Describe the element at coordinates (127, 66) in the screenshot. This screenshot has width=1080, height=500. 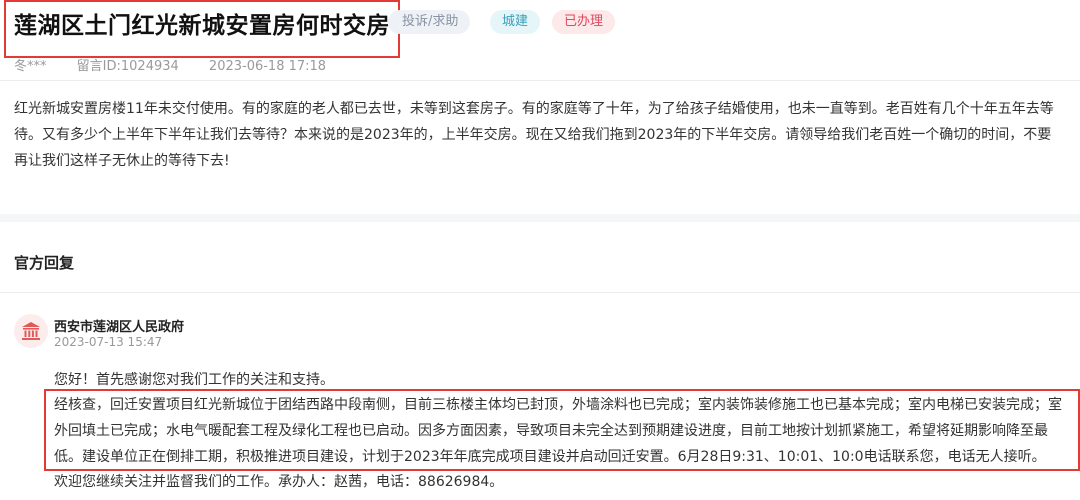
I see `message-id: 留言ID:1024934` at that location.